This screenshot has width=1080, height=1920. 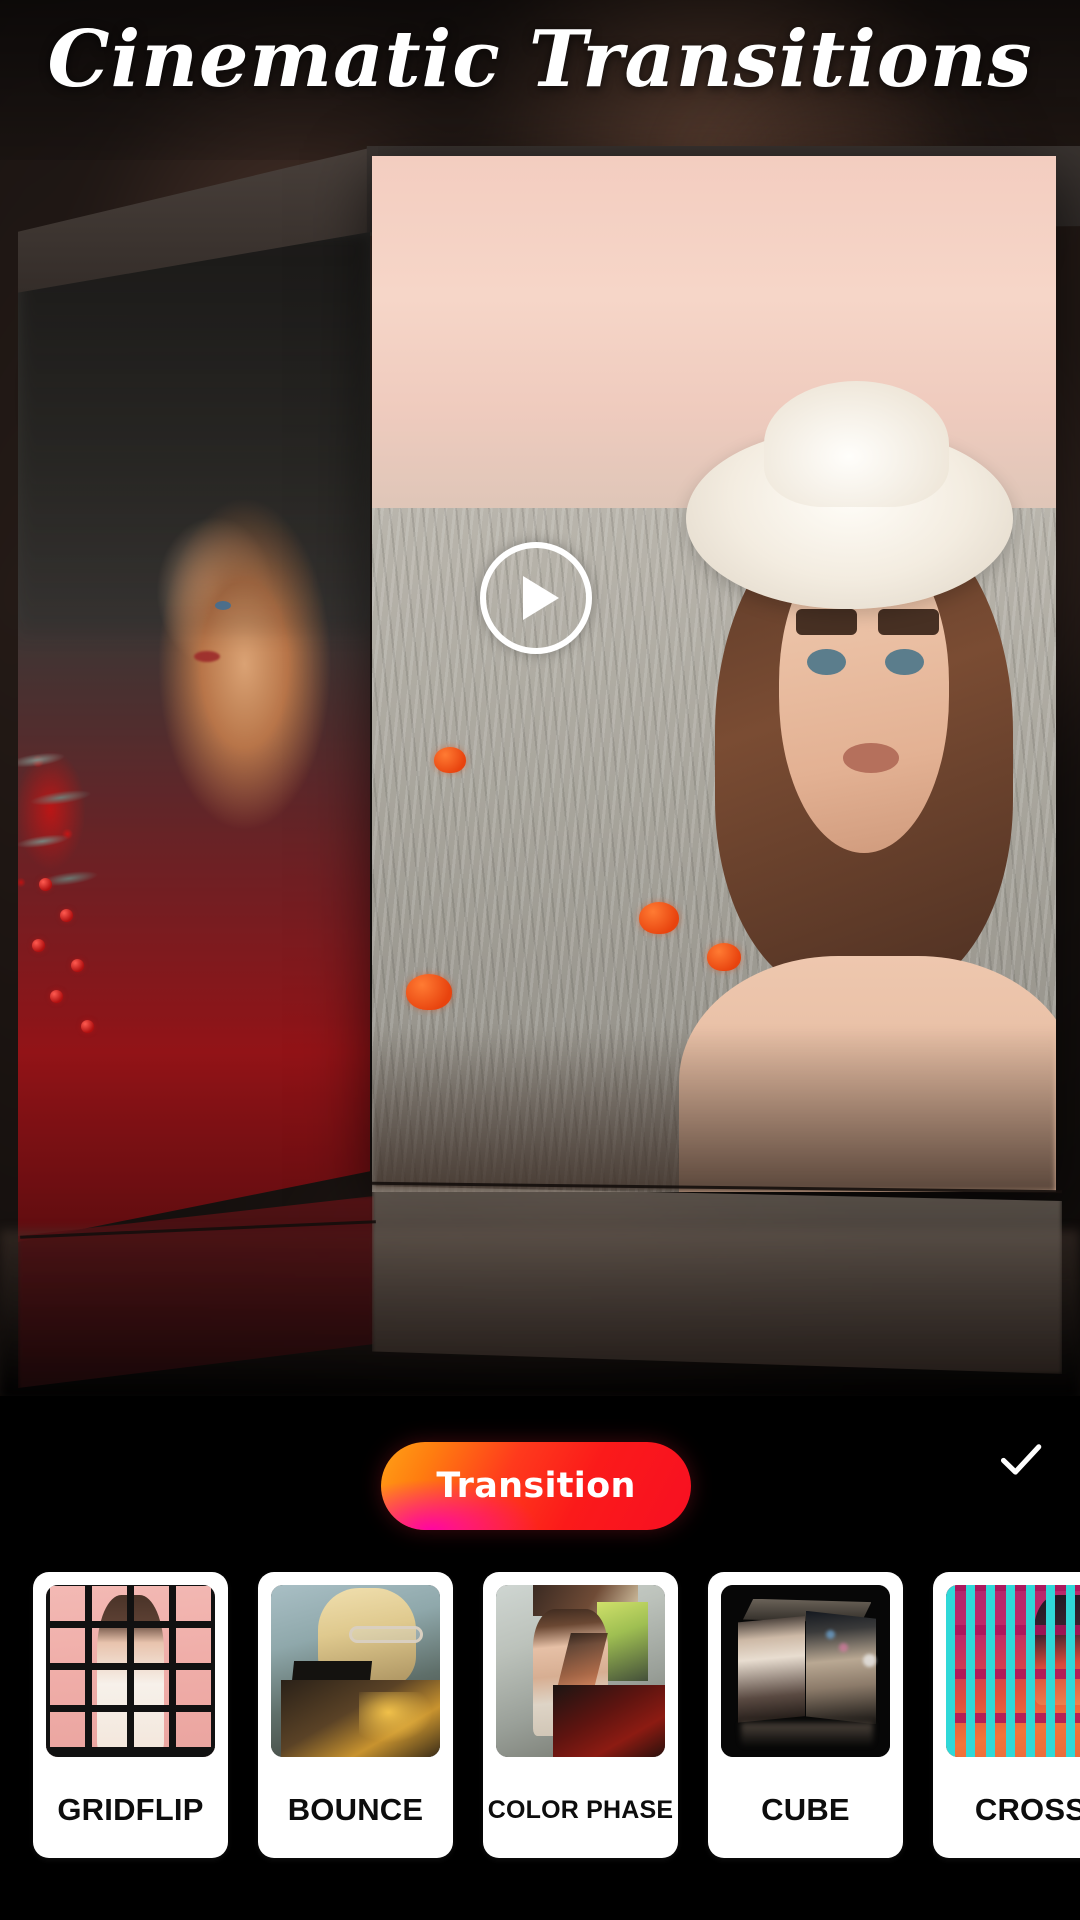 What do you see at coordinates (908, 622) in the screenshot?
I see `subject-brow-right` at bounding box center [908, 622].